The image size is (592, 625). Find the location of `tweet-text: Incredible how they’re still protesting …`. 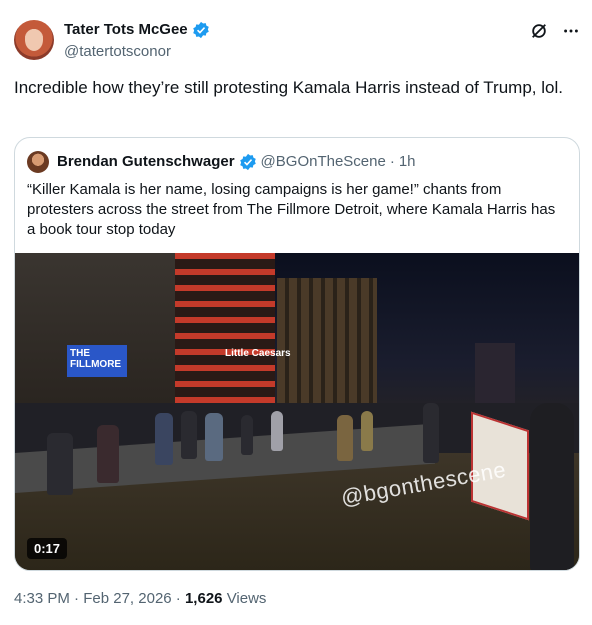

tweet-text: Incredible how they’re still protesting … is located at coordinates (288, 87).